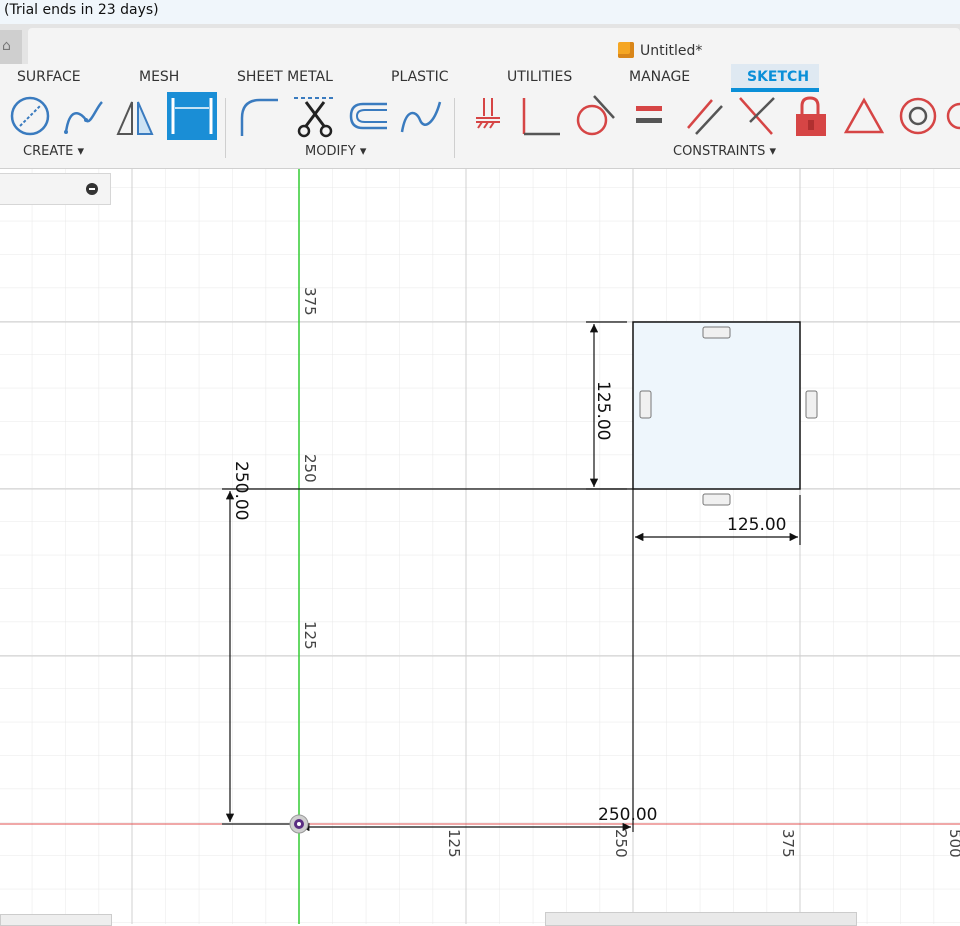  Describe the element at coordinates (489, 117) in the screenshot. I see `fix-constraint-icon` at that location.